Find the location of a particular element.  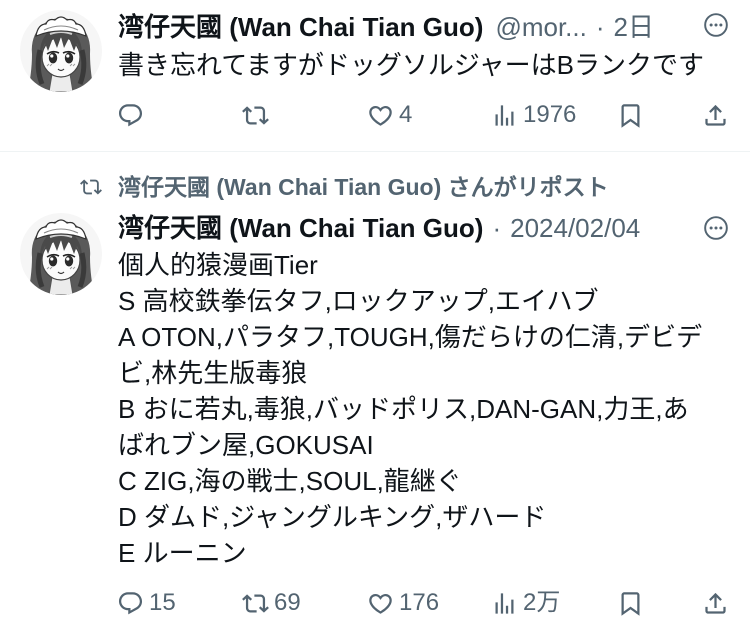

tweet-text-line: E ルーニン is located at coordinates (182, 553).